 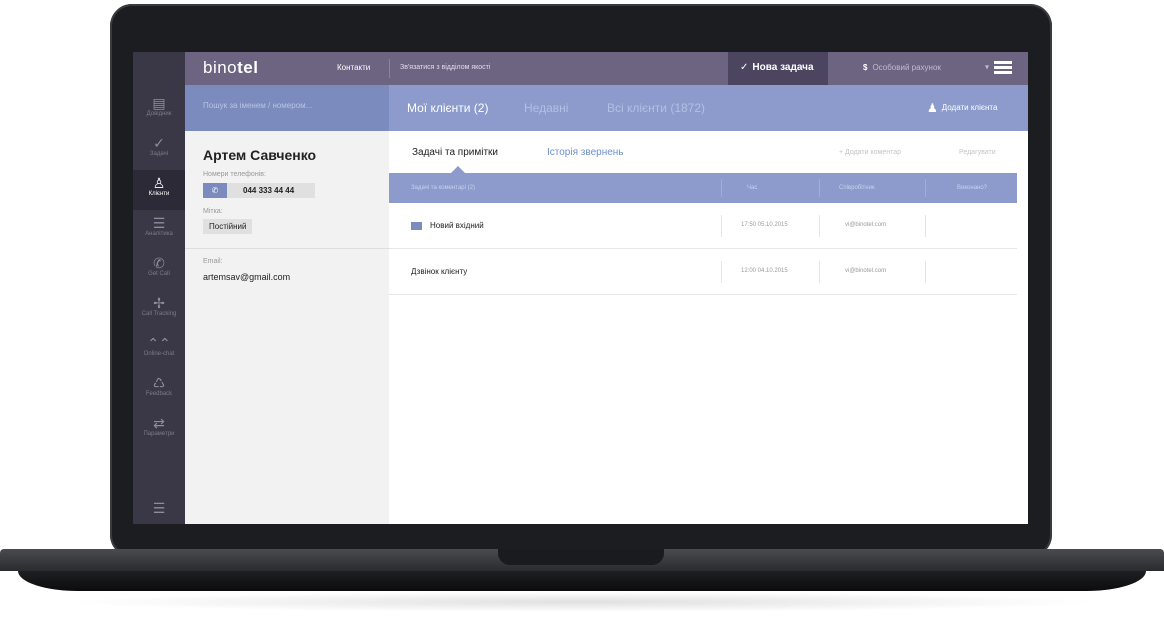 What do you see at coordinates (159, 103) in the screenshot?
I see `book-icon: ▤` at bounding box center [159, 103].